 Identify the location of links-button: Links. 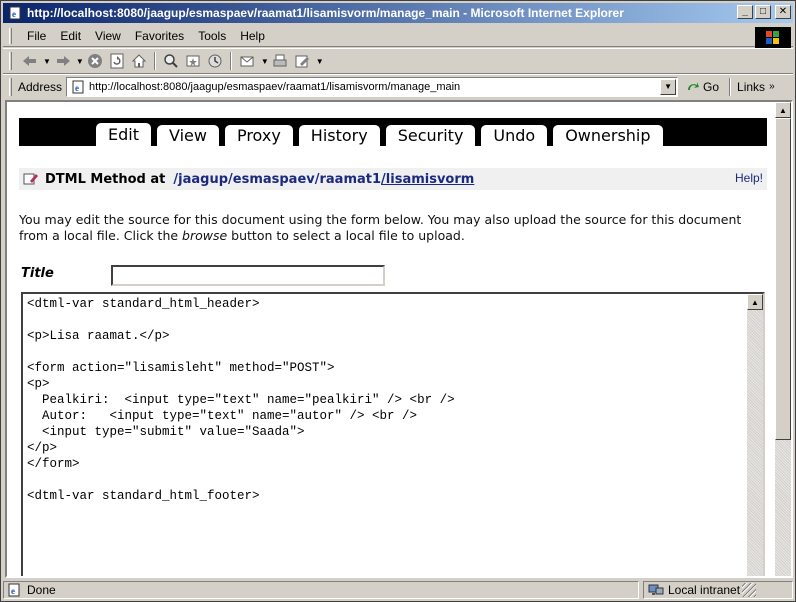
(751, 87).